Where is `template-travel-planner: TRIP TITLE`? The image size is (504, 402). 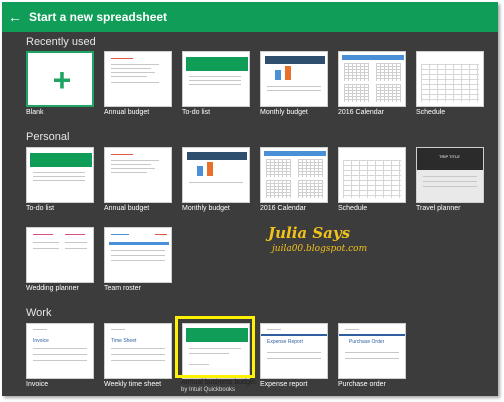
template-travel-planner: TRIP TITLE is located at coordinates (450, 175).